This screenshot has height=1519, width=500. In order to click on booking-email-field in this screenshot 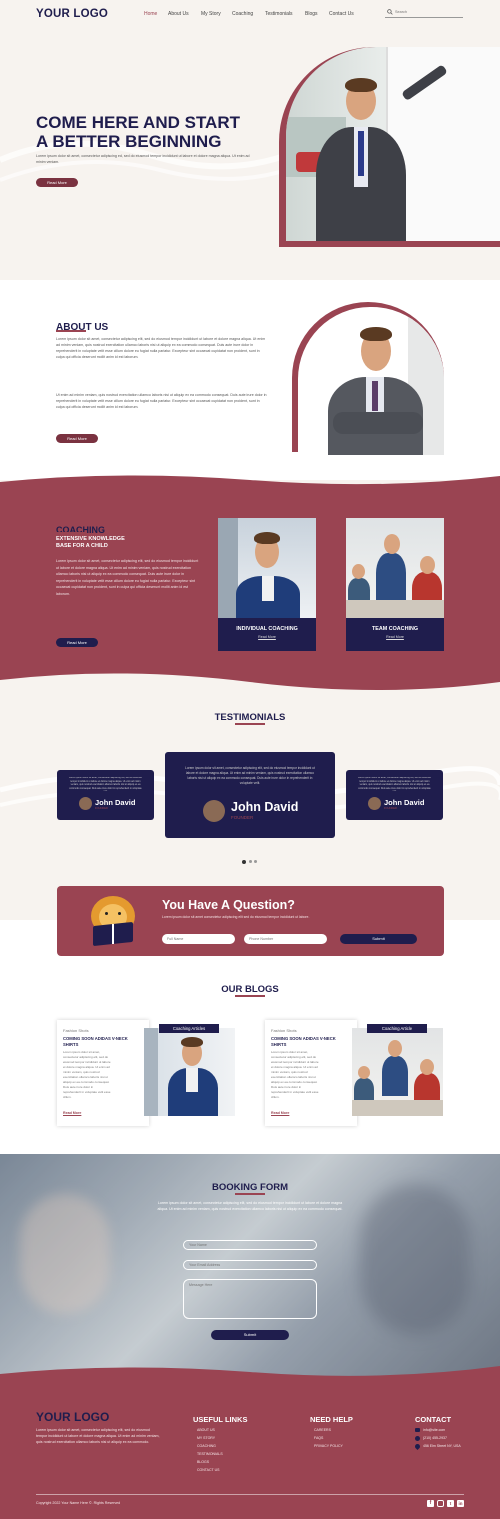, I will do `click(250, 1265)`.